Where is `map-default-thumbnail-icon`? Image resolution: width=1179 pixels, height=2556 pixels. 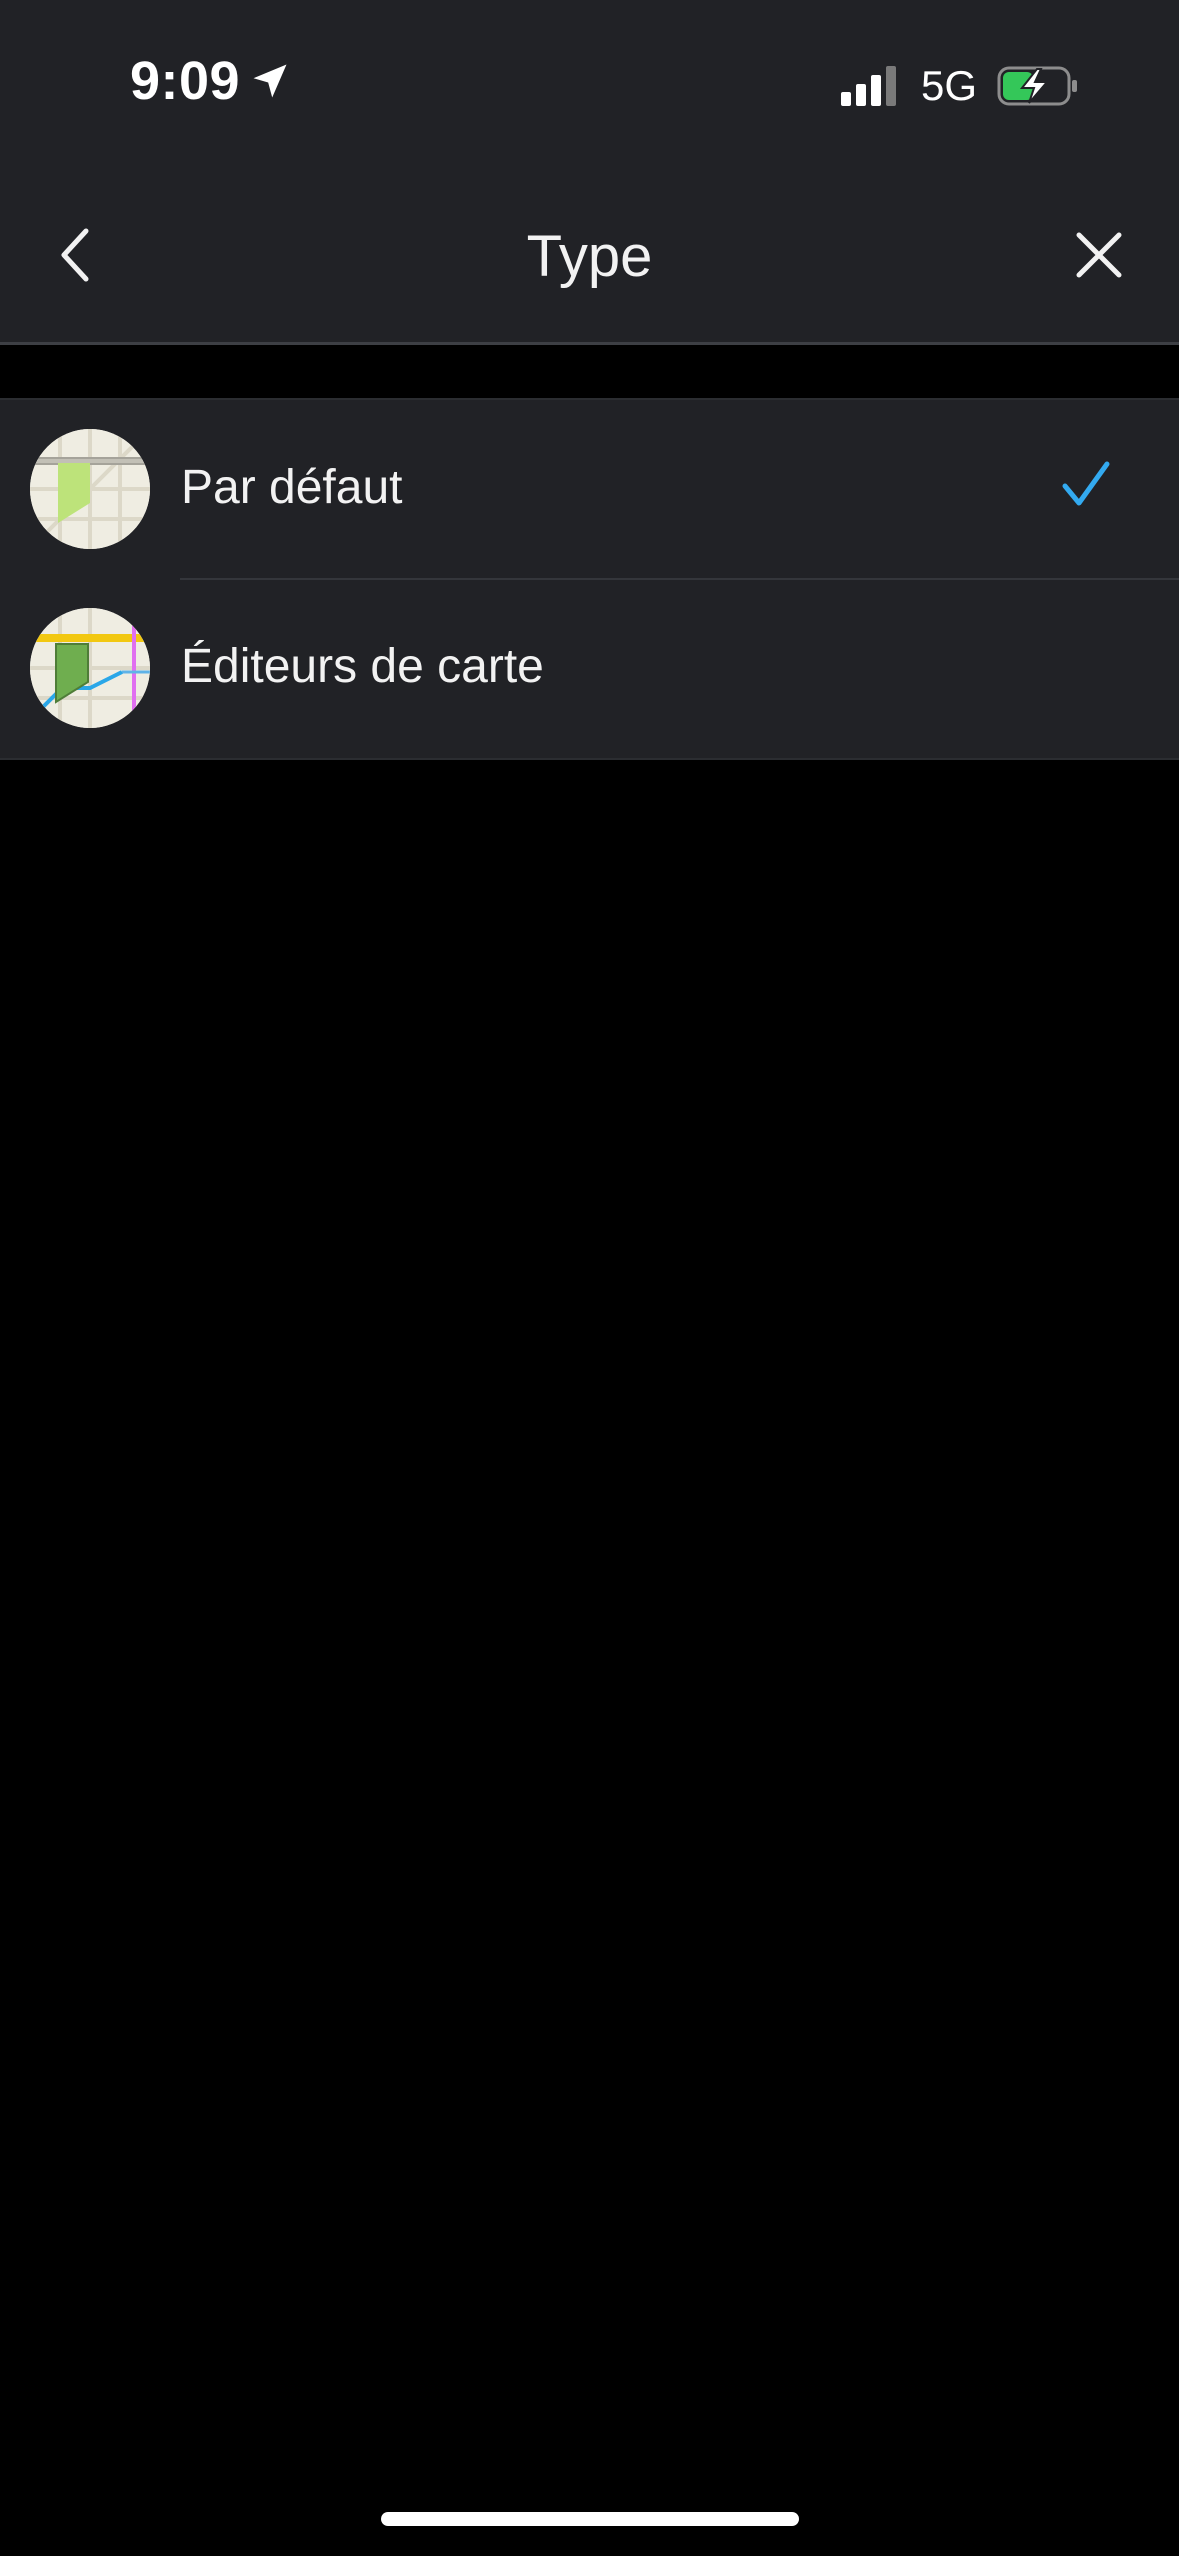 map-default-thumbnail-icon is located at coordinates (90, 489).